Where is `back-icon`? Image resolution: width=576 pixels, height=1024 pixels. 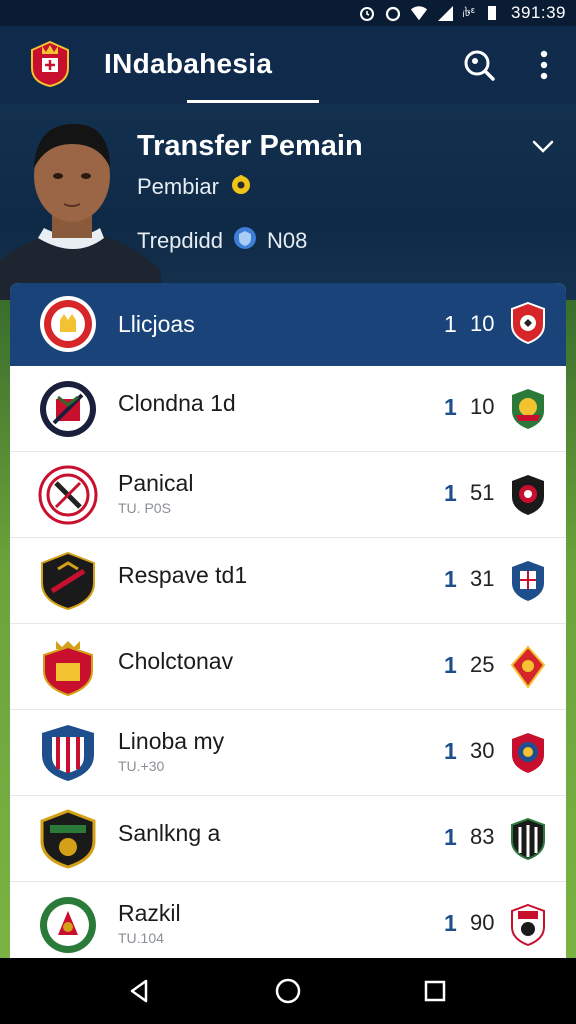 back-icon is located at coordinates (139, 991).